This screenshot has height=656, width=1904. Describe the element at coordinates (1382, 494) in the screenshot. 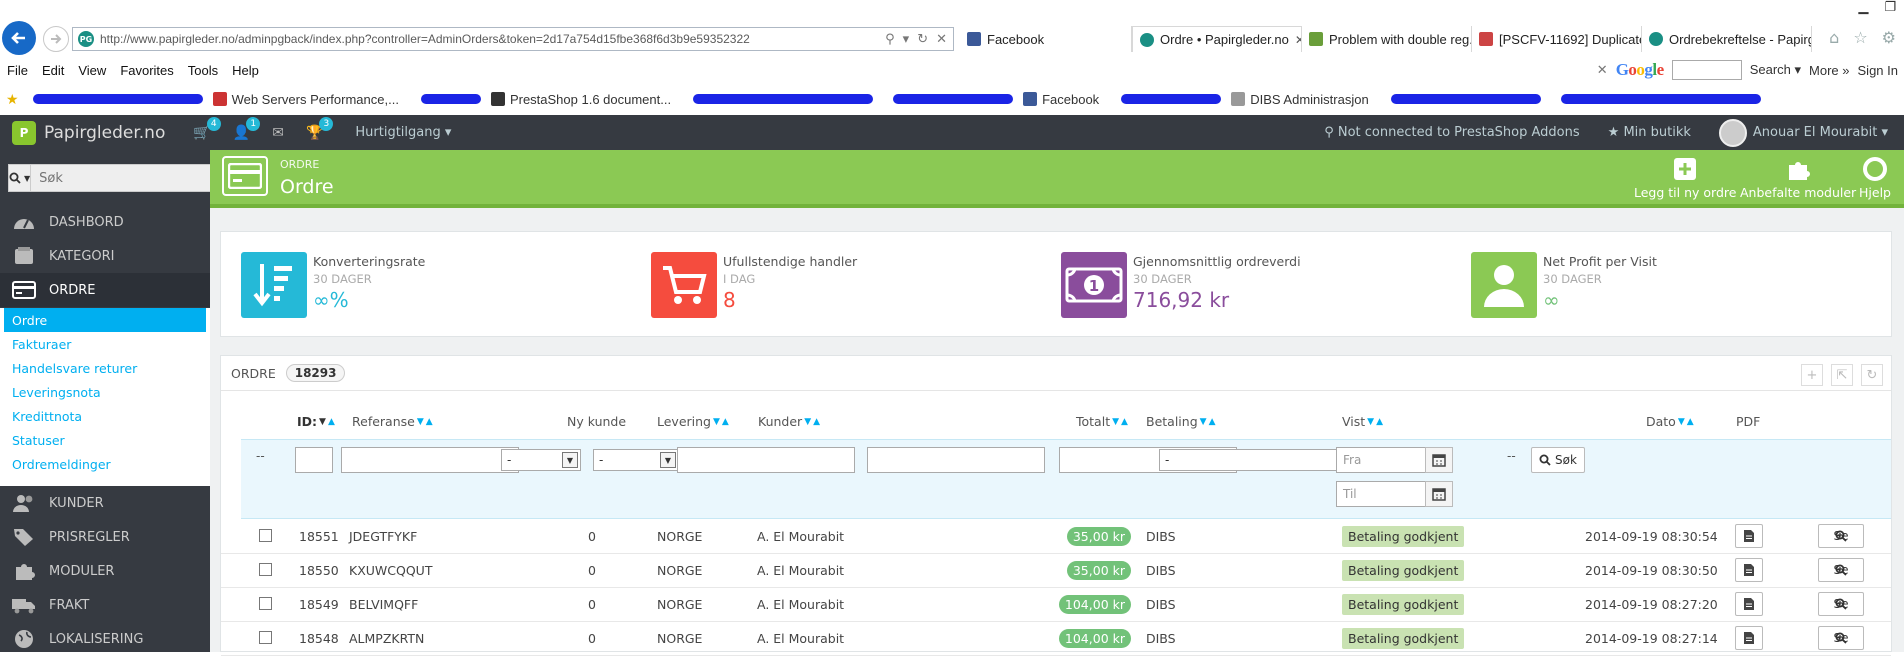

I see `filter-date-to: Til` at that location.